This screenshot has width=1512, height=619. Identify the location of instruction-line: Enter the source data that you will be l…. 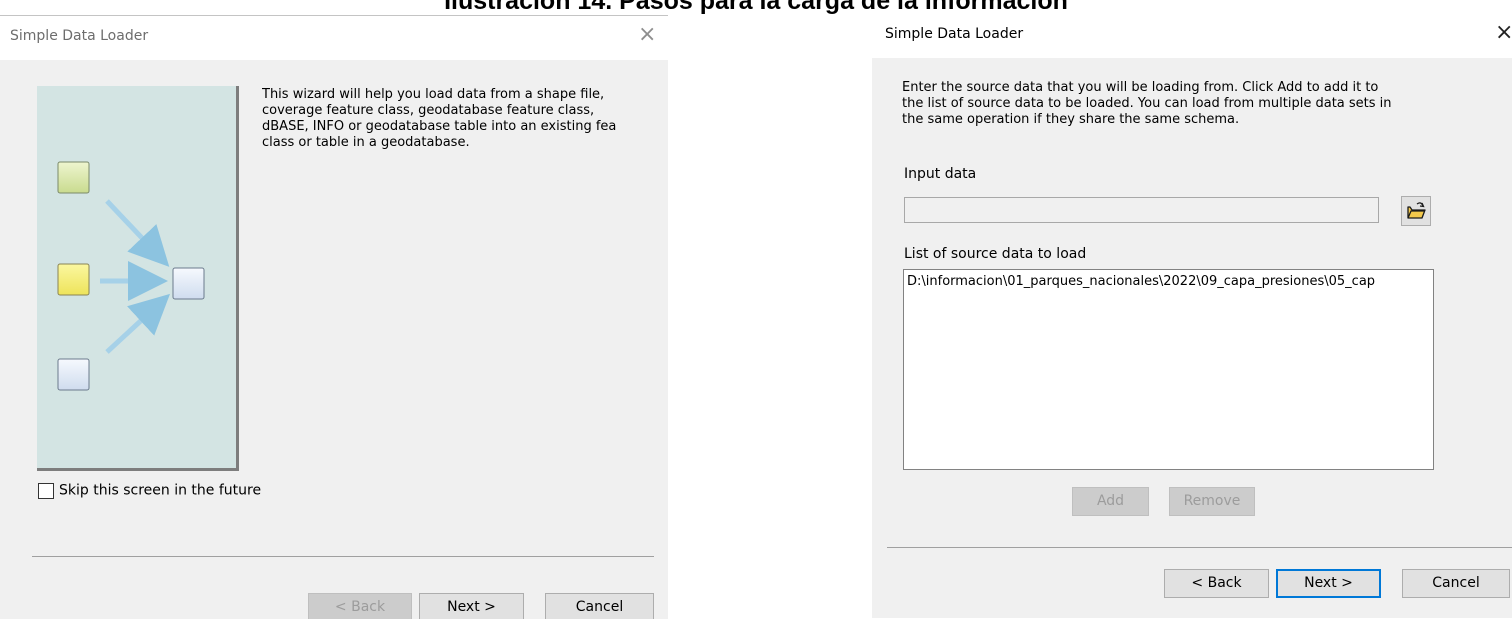
(1140, 87).